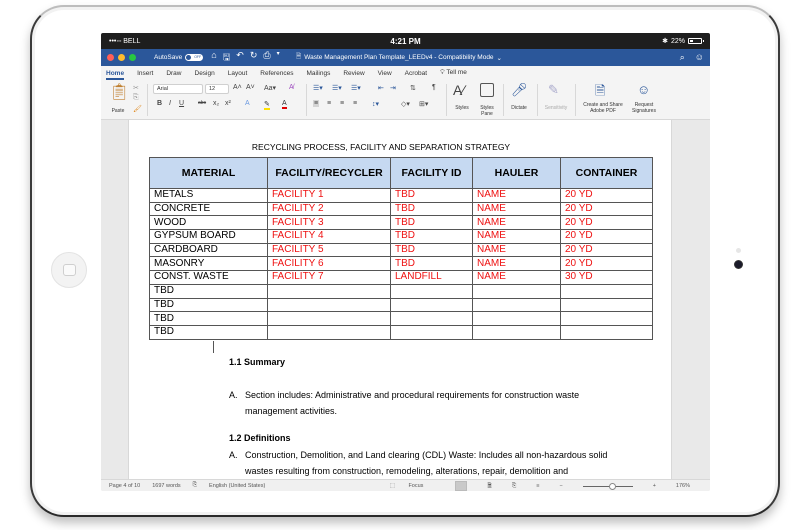 The height and width of the screenshot is (530, 809). I want to click on sensitivity-icon: ✎, so click(553, 90).